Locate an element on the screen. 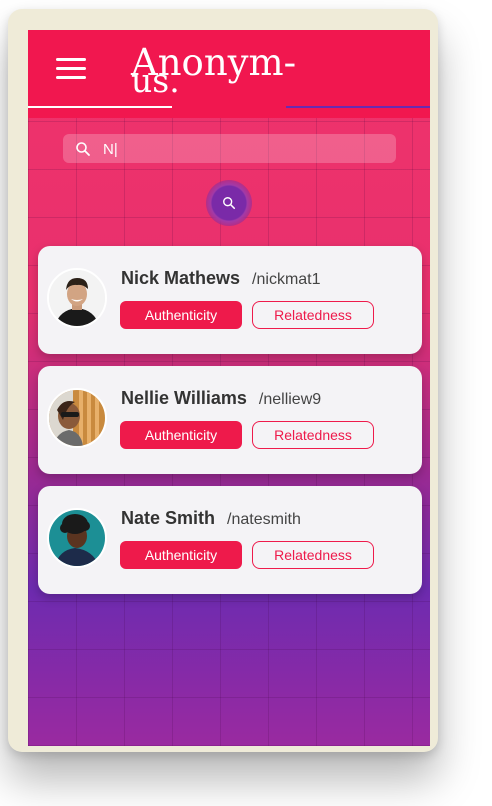  user-handle: /natesmith is located at coordinates (264, 519).